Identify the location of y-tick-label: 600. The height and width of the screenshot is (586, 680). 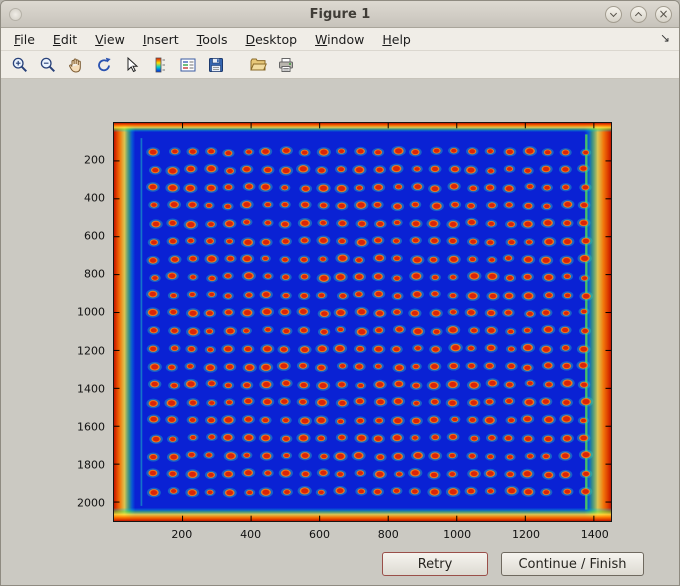
(94, 236).